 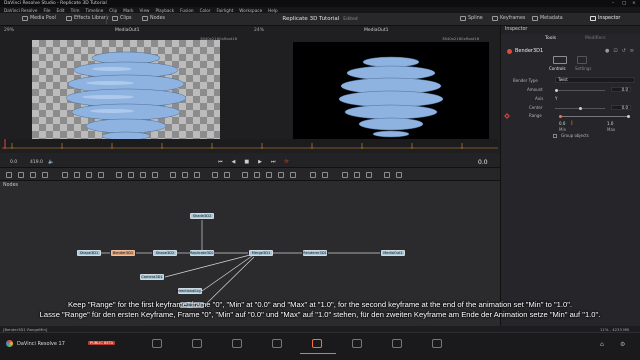 What do you see at coordinates (202, 216) in the screenshot?
I see `node-shade3d2: Shade3D2` at bounding box center [202, 216].